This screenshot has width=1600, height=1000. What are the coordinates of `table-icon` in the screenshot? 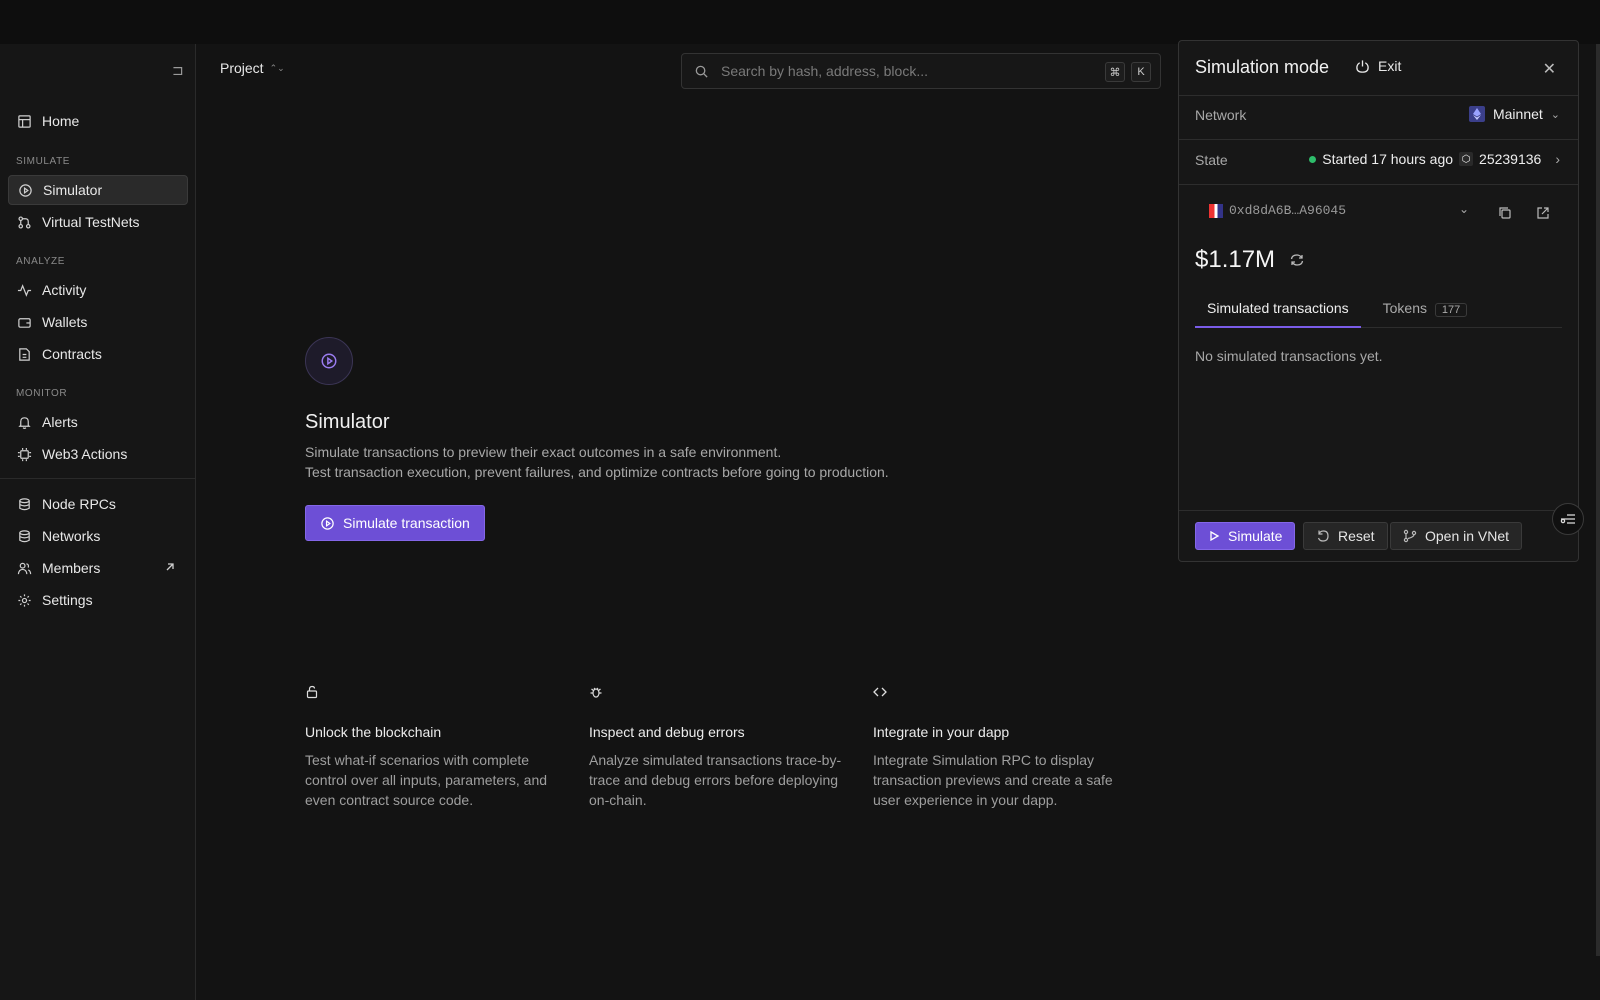 It's located at (24, 121).